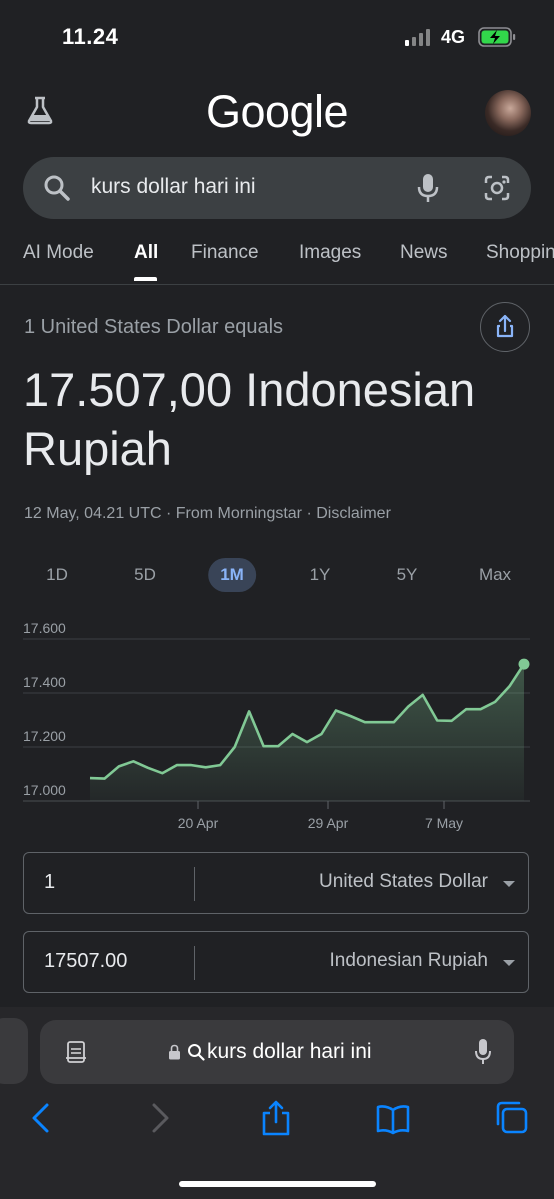 This screenshot has height=1199, width=554. What do you see at coordinates (407, 575) in the screenshot?
I see `range-5y: 5Y` at bounding box center [407, 575].